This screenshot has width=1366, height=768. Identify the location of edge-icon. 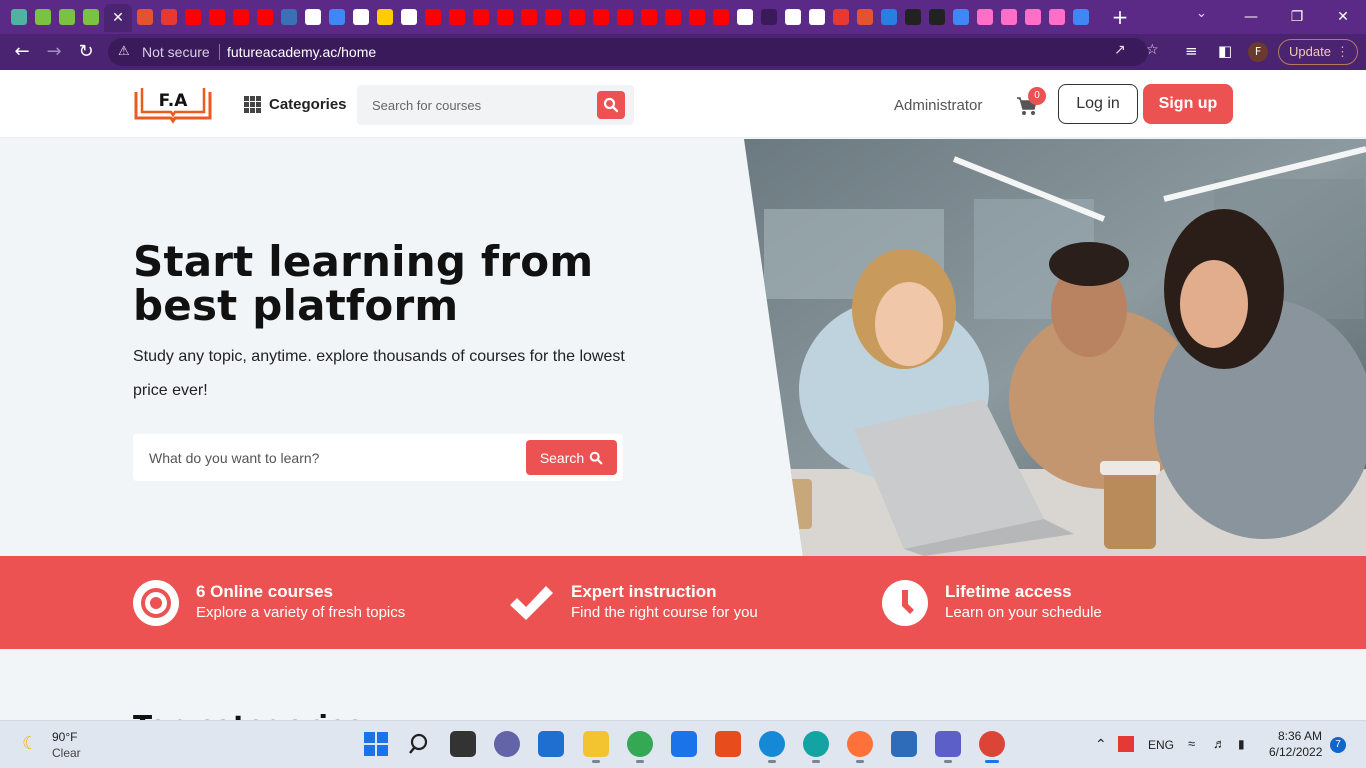
(772, 744).